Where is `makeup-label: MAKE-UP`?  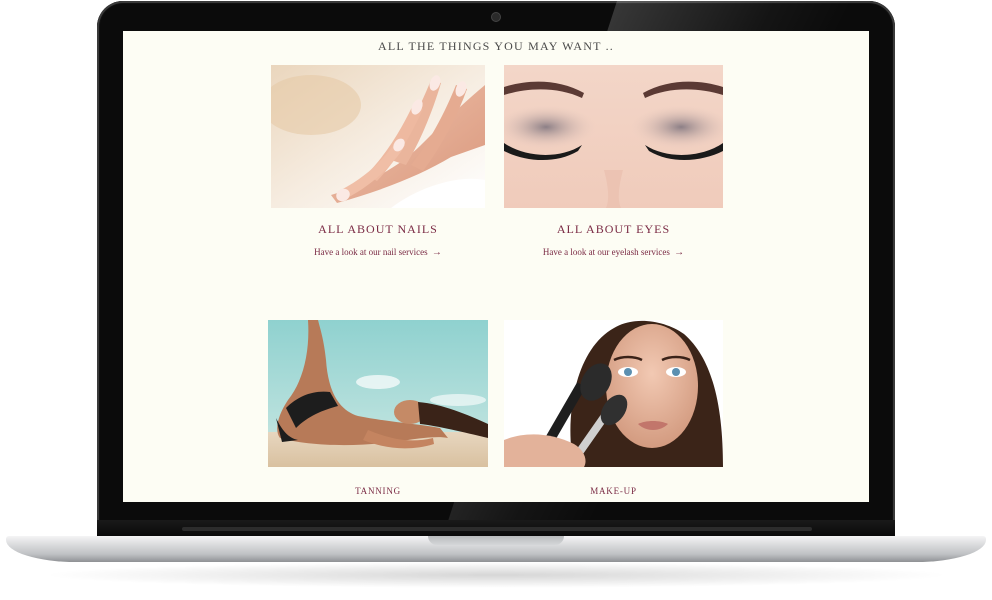
makeup-label: MAKE-UP is located at coordinates (613, 491).